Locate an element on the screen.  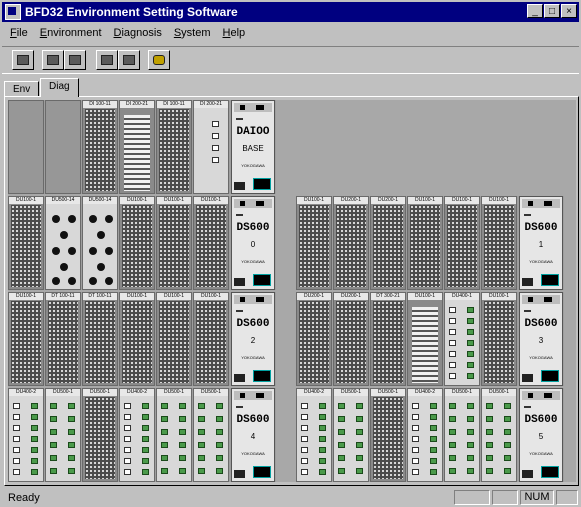
controller-module: DS600 4 YOKOGAWA is located at coordinates (253, 435).